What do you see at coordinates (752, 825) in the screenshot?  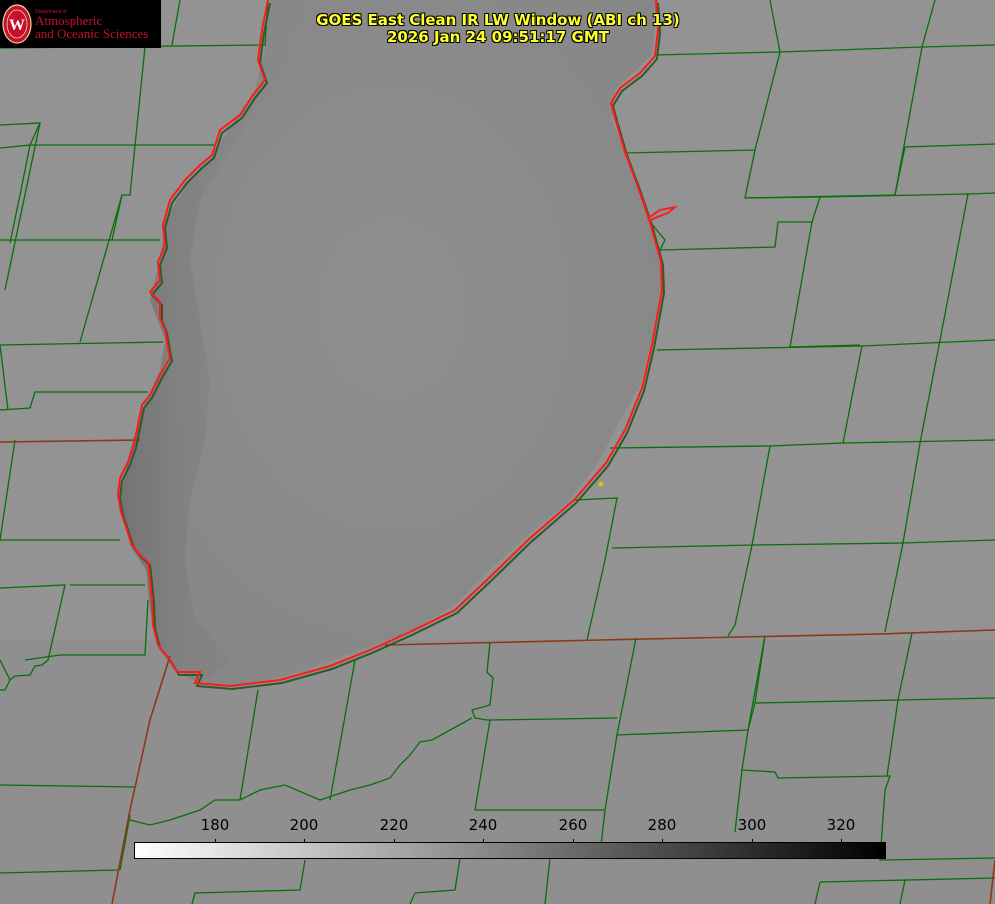 I see `colorbar-tick-label: 300` at bounding box center [752, 825].